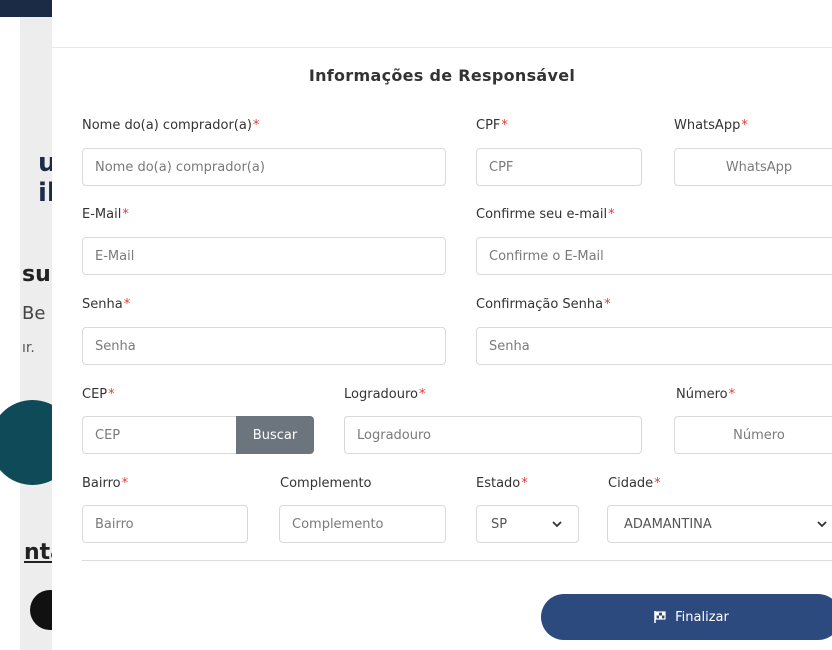 This screenshot has width=832, height=650. I want to click on numero-input, so click(753, 435).